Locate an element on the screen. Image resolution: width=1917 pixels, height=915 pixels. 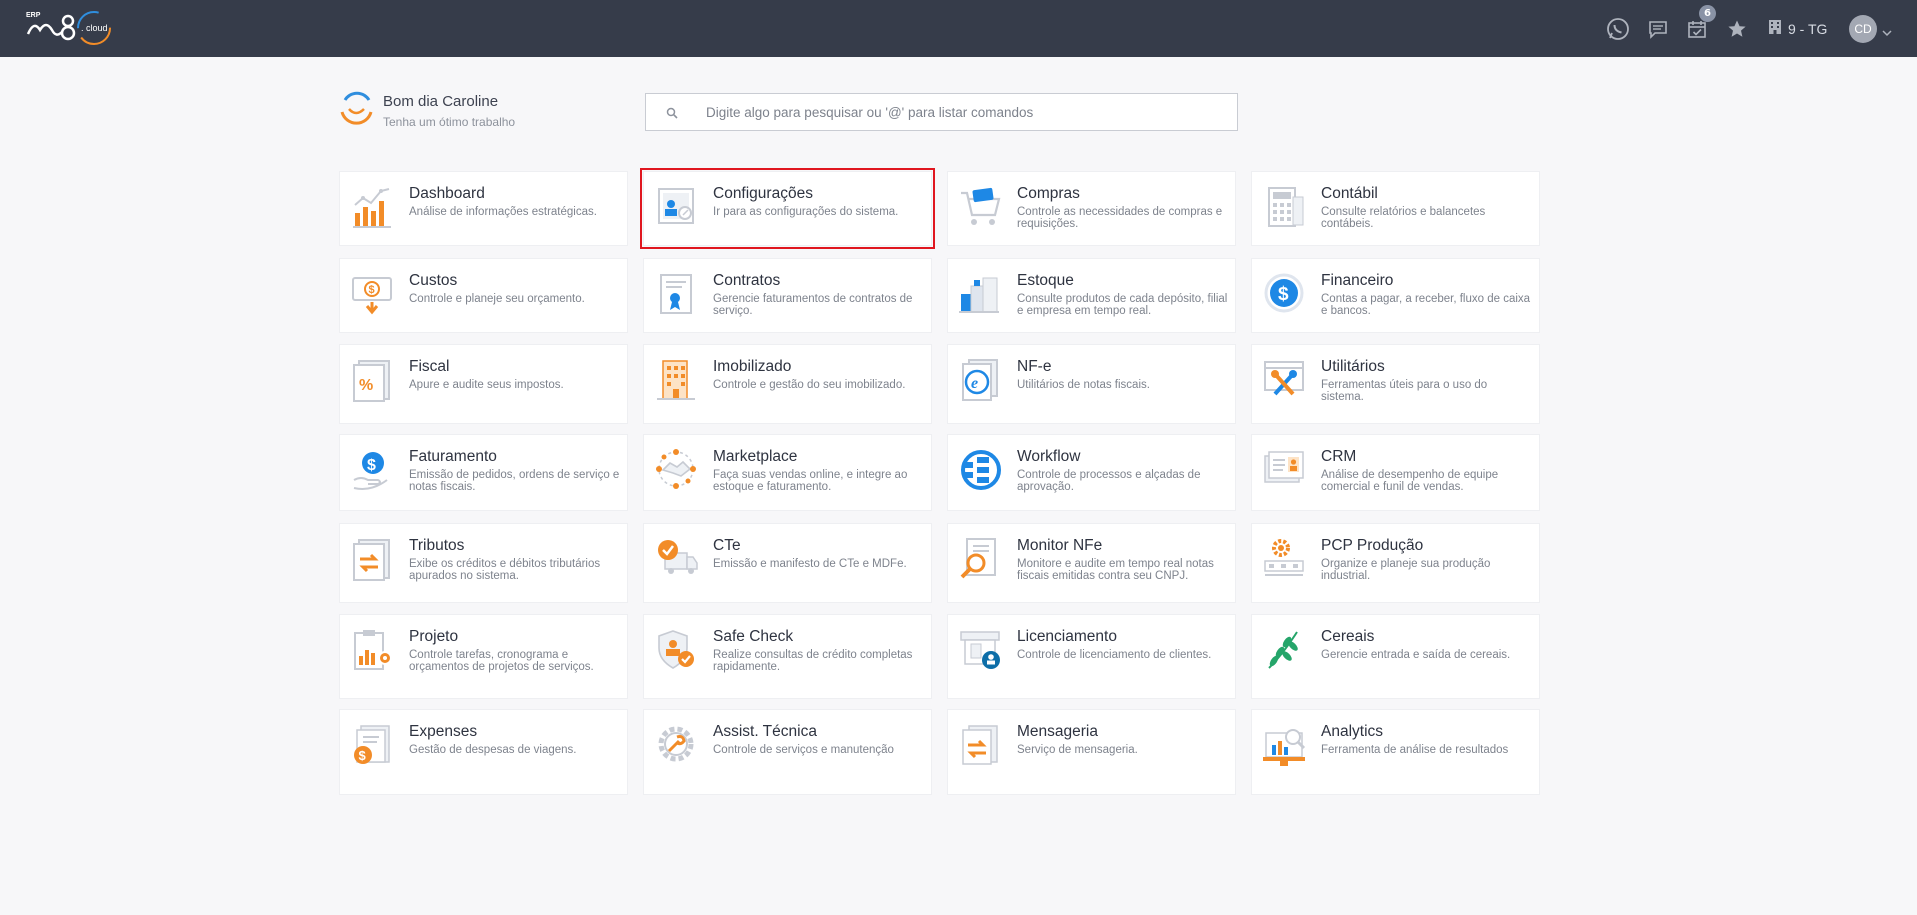
module-description: Controle e gestão do seu imobilizado. is located at coordinates (809, 385).